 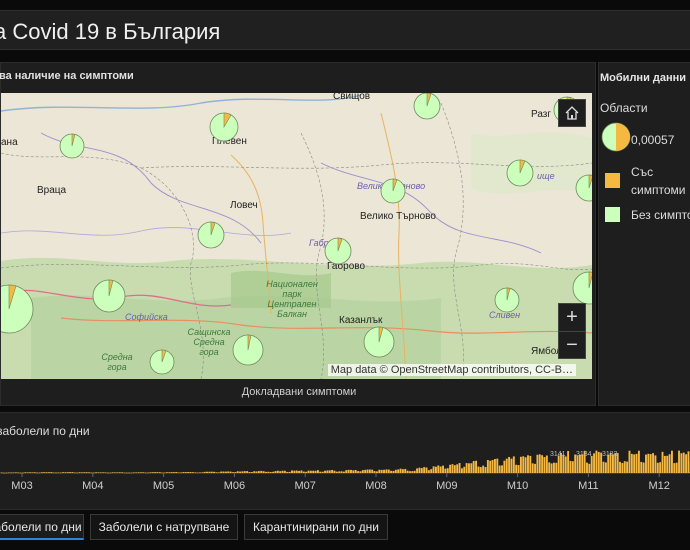 I want to click on home-button, so click(x=572, y=113).